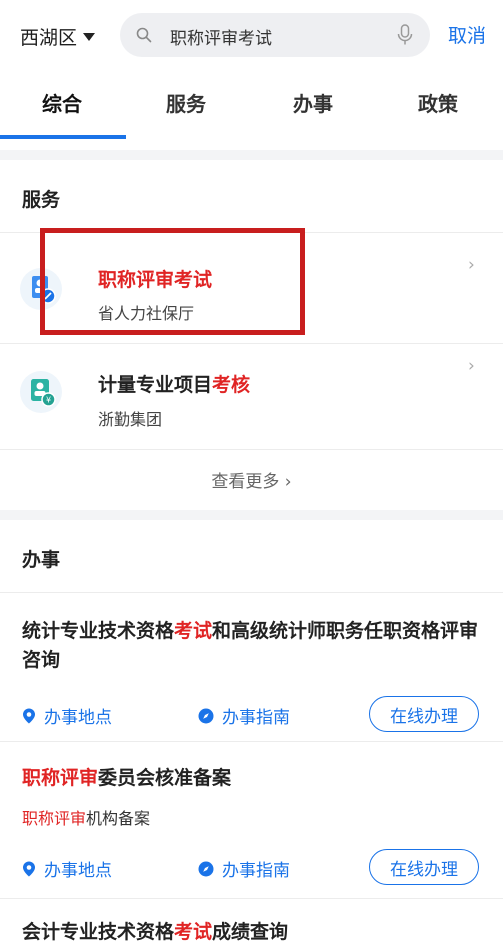  What do you see at coordinates (41, 200) in the screenshot?
I see `section-title: 服务` at bounding box center [41, 200].